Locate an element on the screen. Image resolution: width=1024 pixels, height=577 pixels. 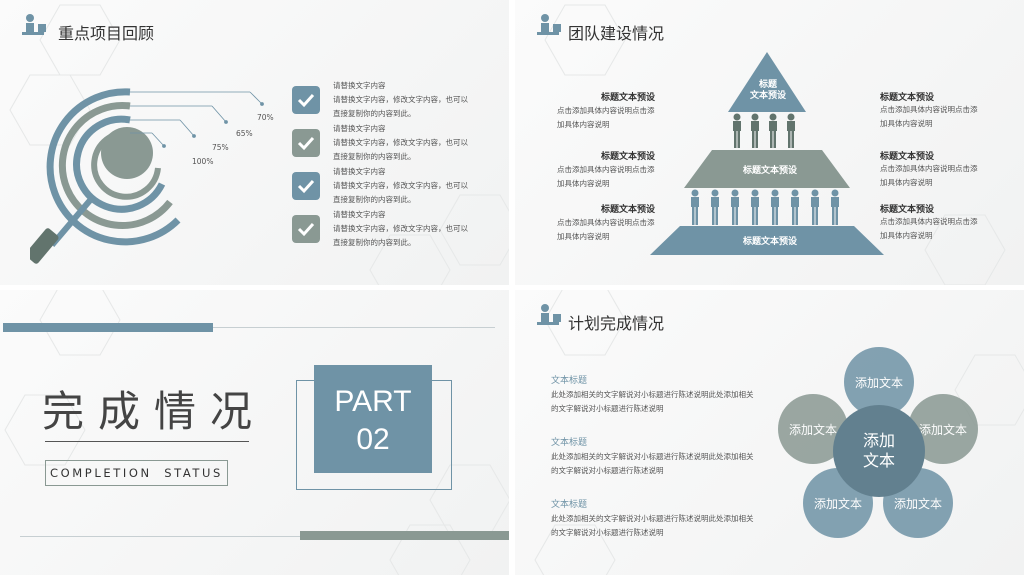
center-circle: 添加 文本 is located at coordinates (879, 451).